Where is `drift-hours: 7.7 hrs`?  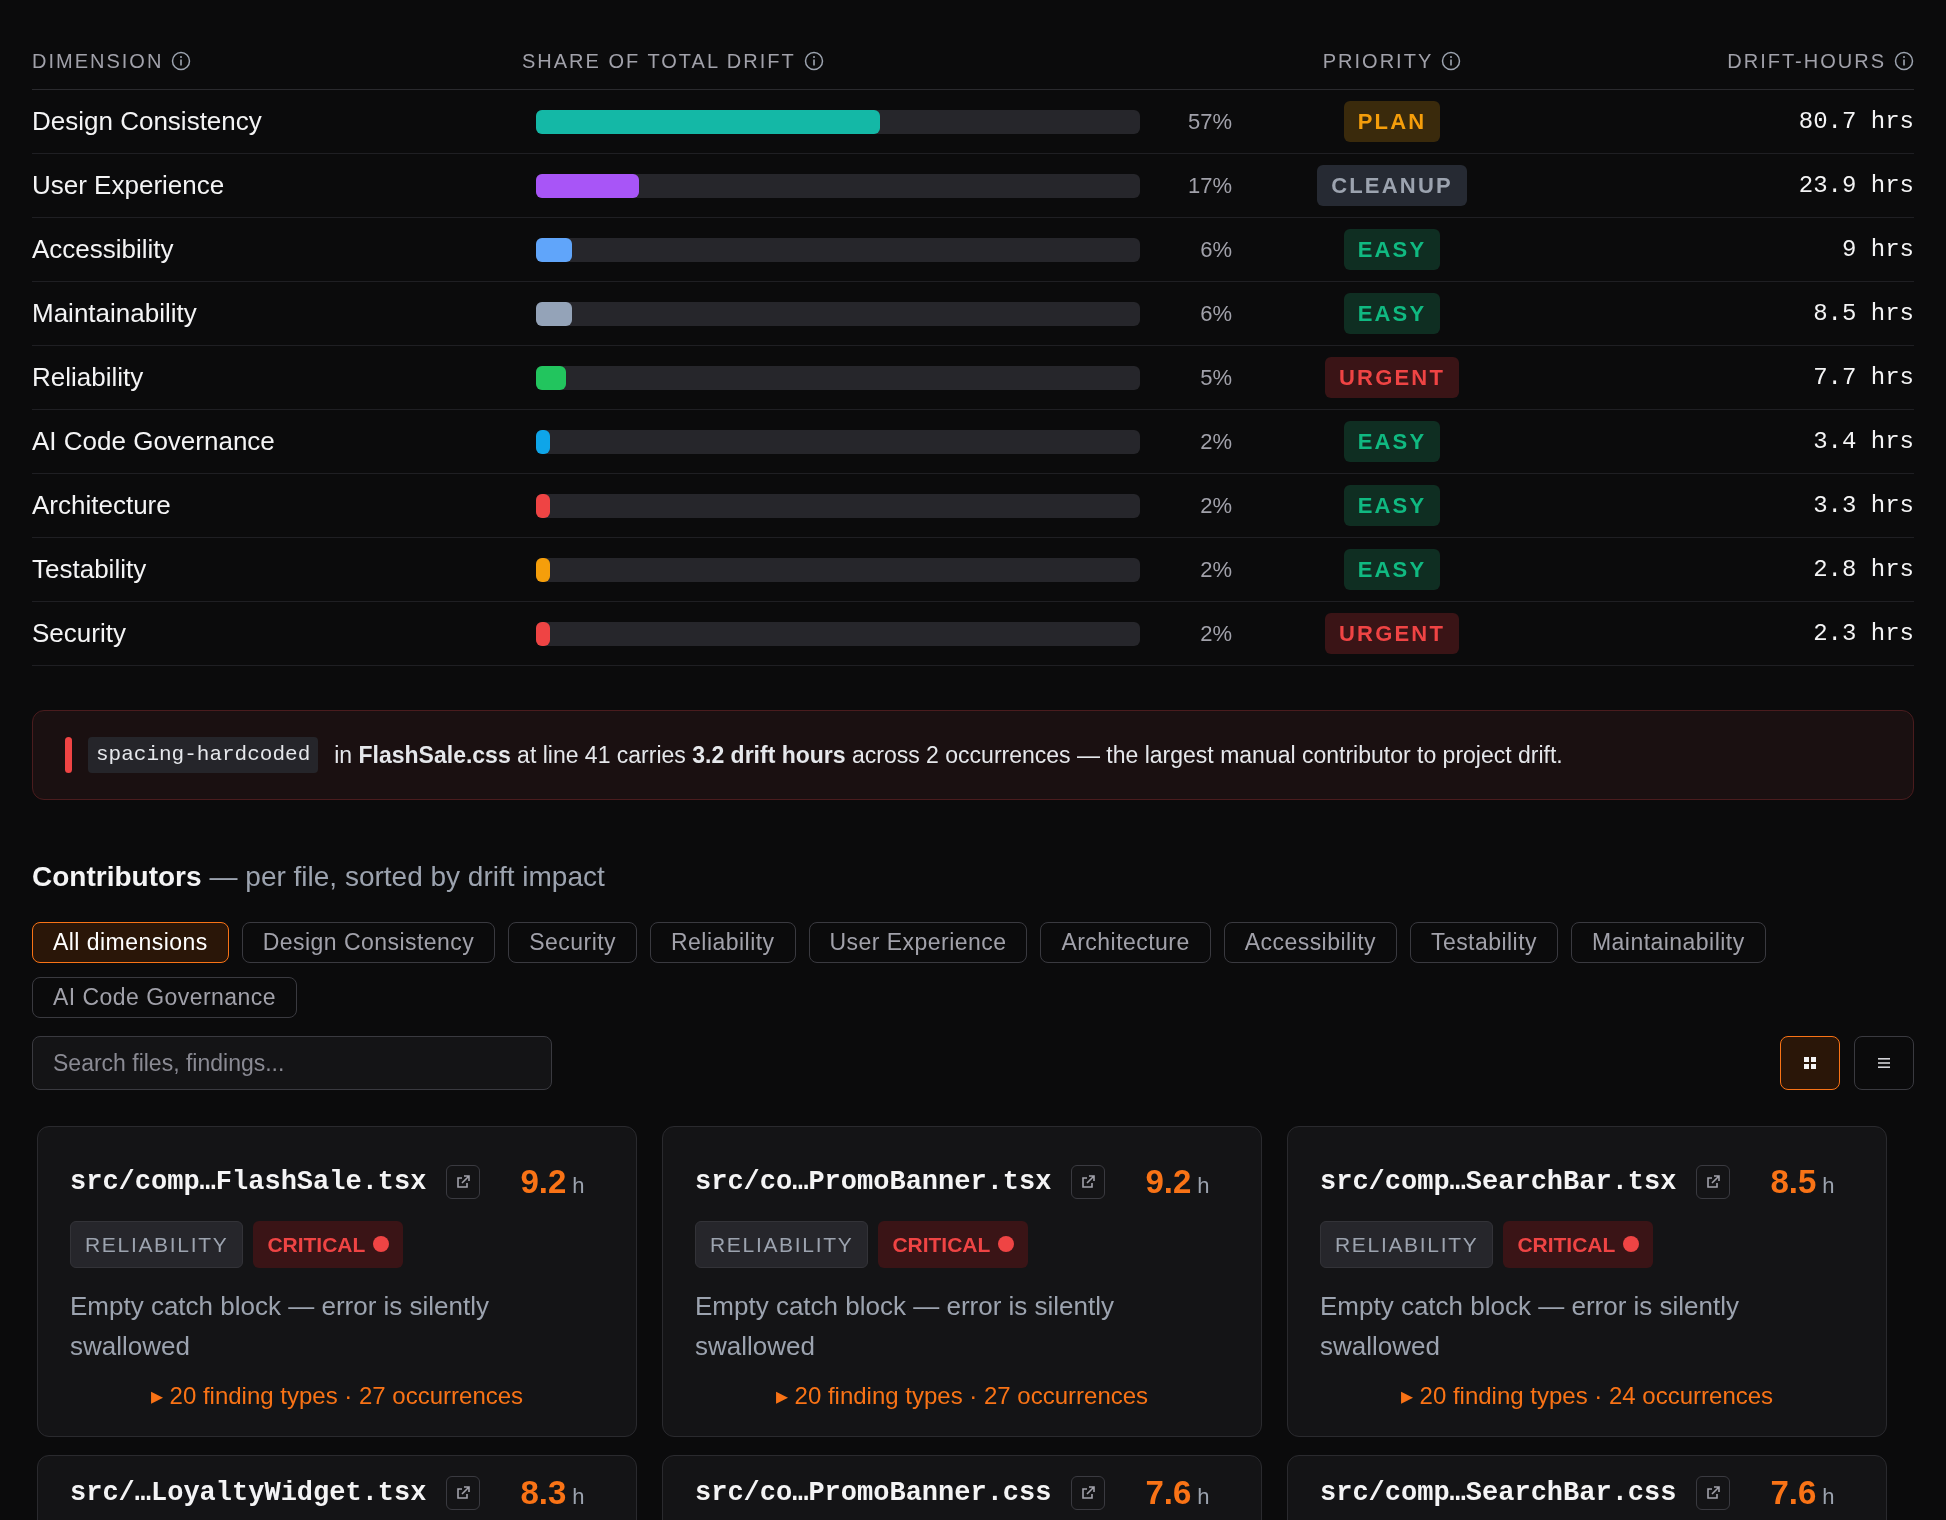 drift-hours: 7.7 hrs is located at coordinates (1863, 377).